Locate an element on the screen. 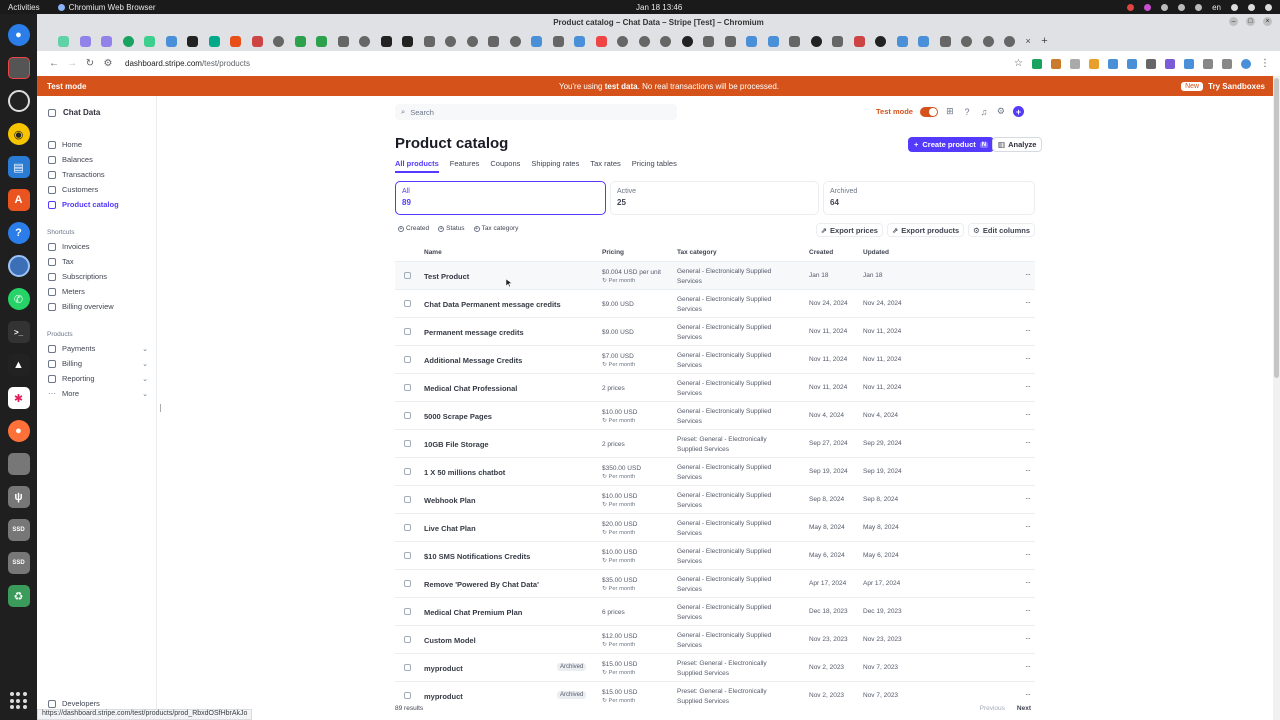 Image resolution: width=1280 pixels, height=720 pixels. close-tab-icon: × is located at coordinates (1028, 41).